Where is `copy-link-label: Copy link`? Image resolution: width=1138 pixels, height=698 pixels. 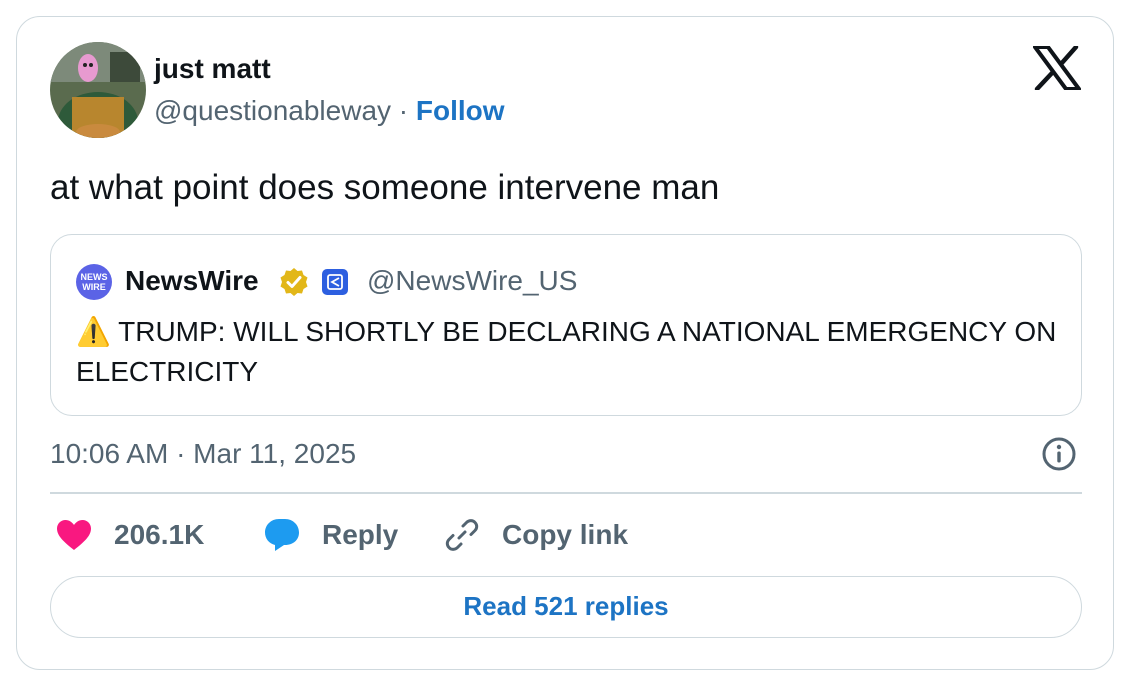 copy-link-label: Copy link is located at coordinates (565, 534).